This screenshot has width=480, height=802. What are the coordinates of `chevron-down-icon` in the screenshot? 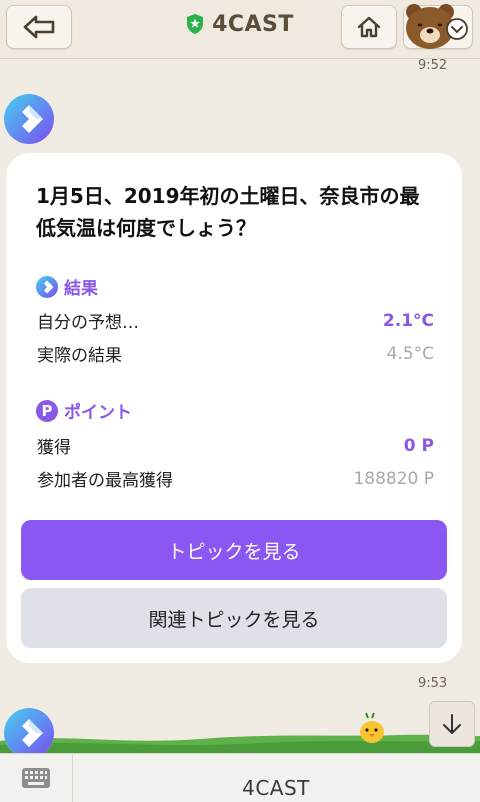 It's located at (457, 29).